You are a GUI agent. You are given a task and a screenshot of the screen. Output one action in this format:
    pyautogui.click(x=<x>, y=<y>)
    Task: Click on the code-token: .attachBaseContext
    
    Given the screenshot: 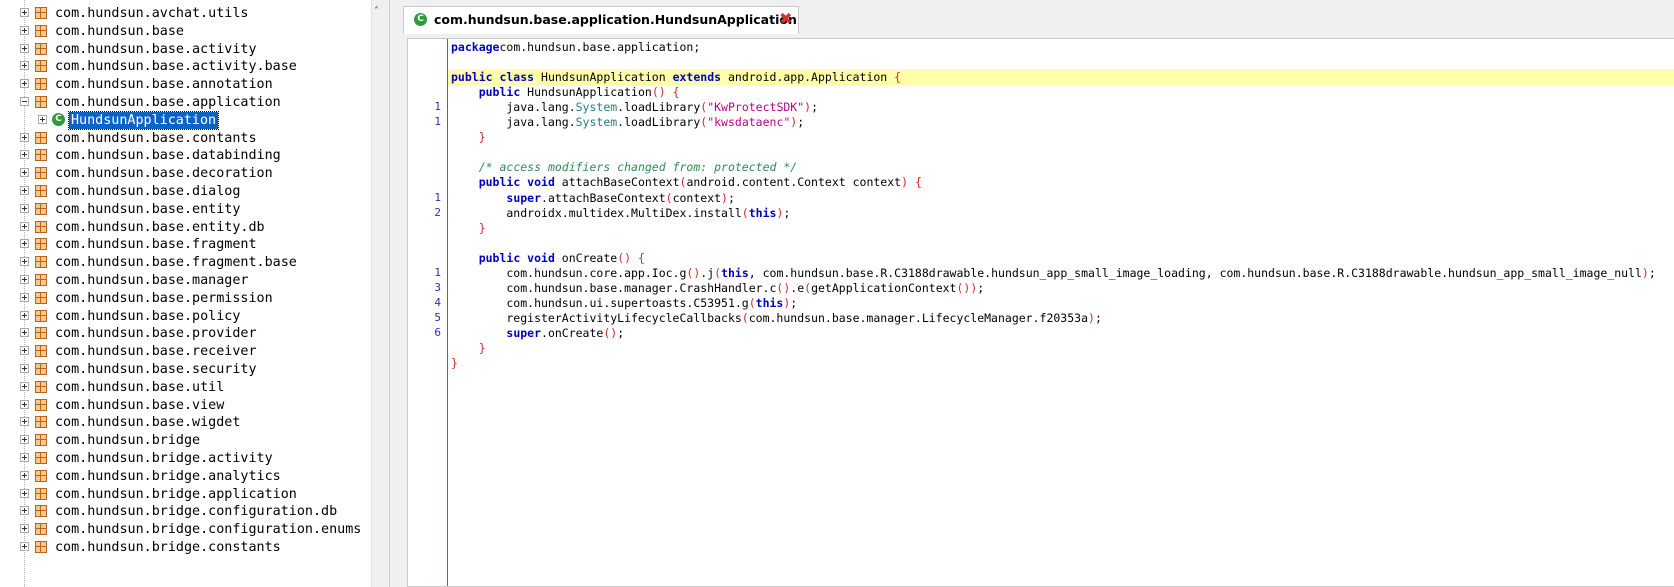 What is the action you would take?
    pyautogui.click(x=603, y=197)
    